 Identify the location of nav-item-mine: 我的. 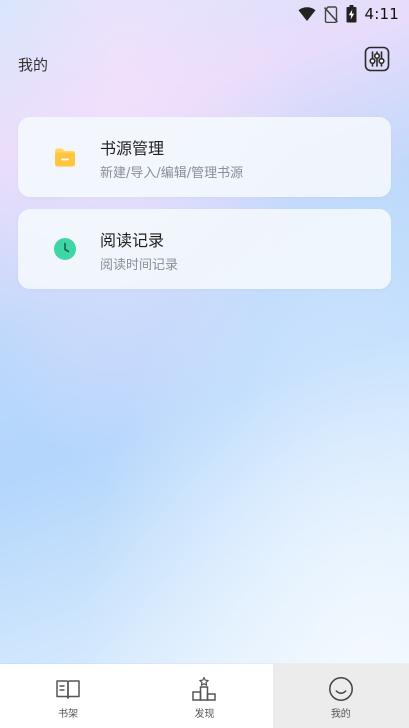
(340, 696).